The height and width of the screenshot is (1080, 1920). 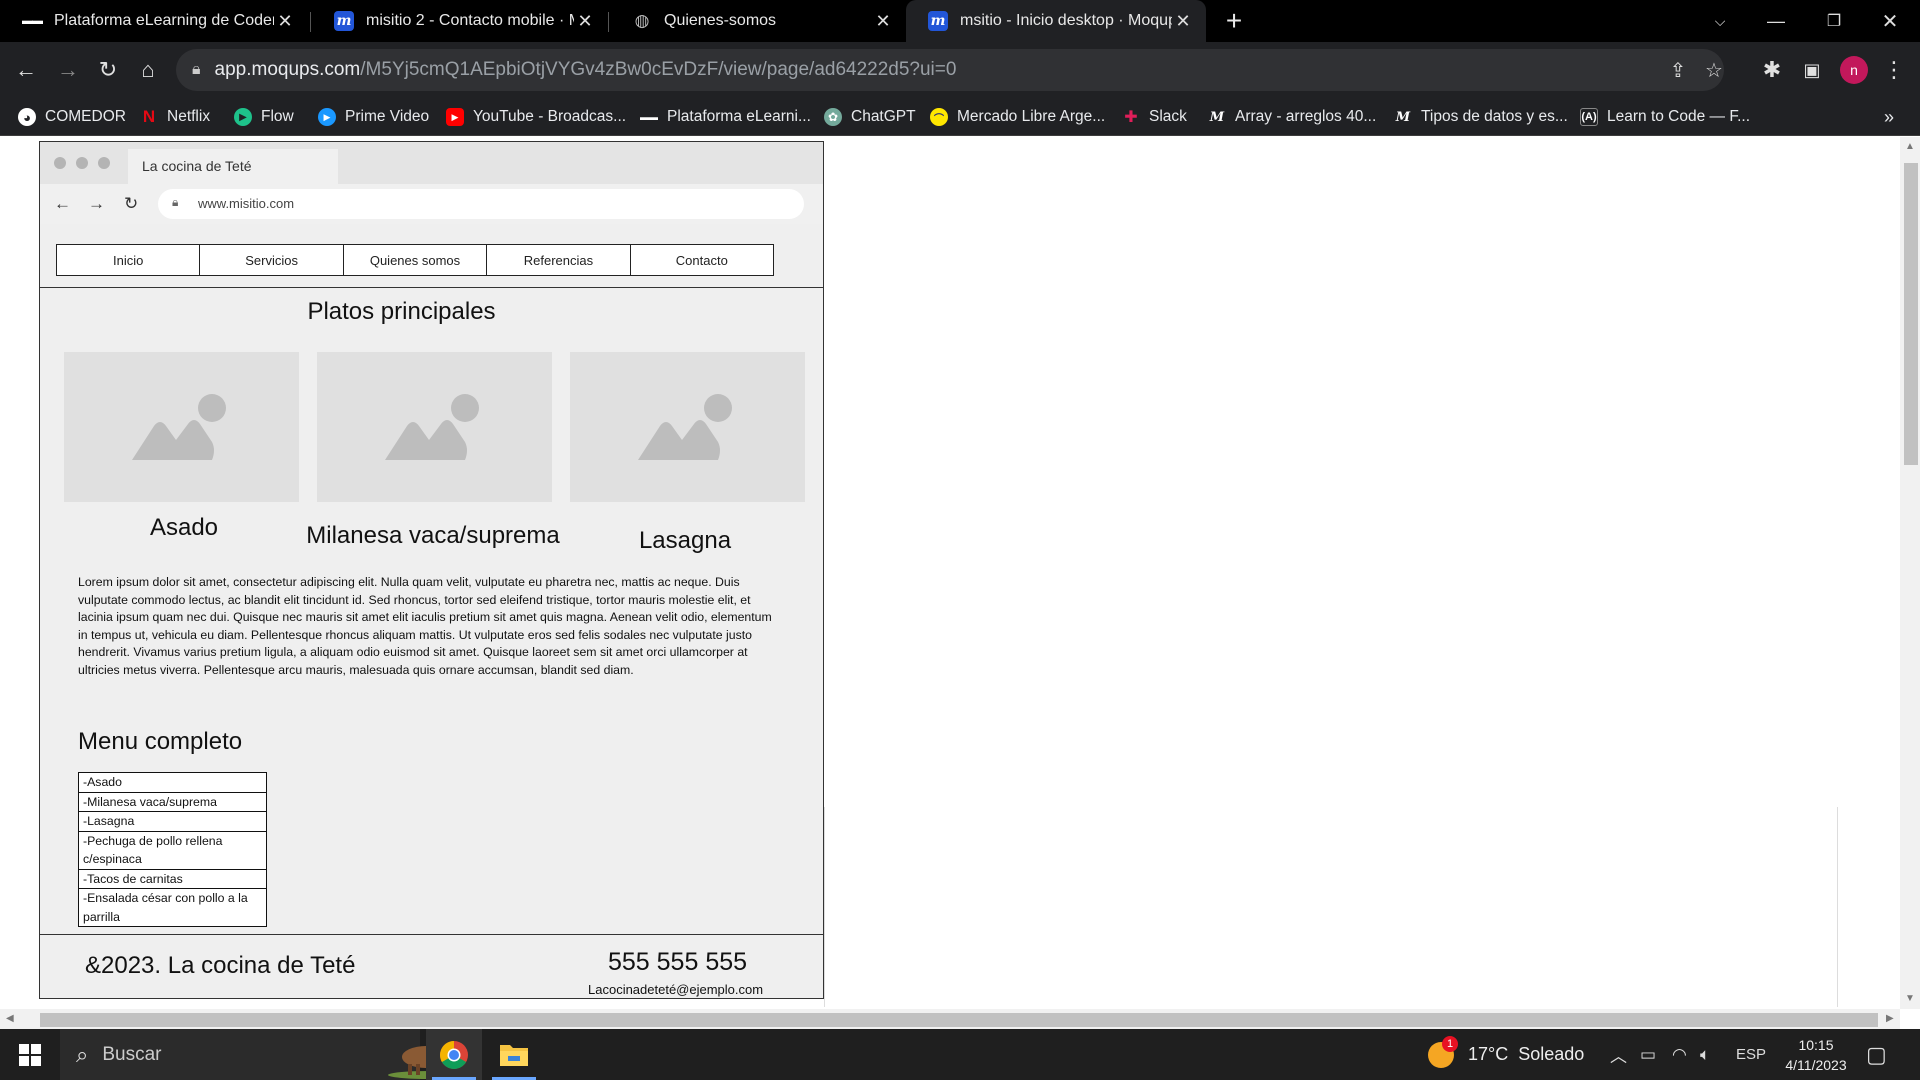 What do you see at coordinates (1714, 70) in the screenshot?
I see `bookmark-star-icon: ☆` at bounding box center [1714, 70].